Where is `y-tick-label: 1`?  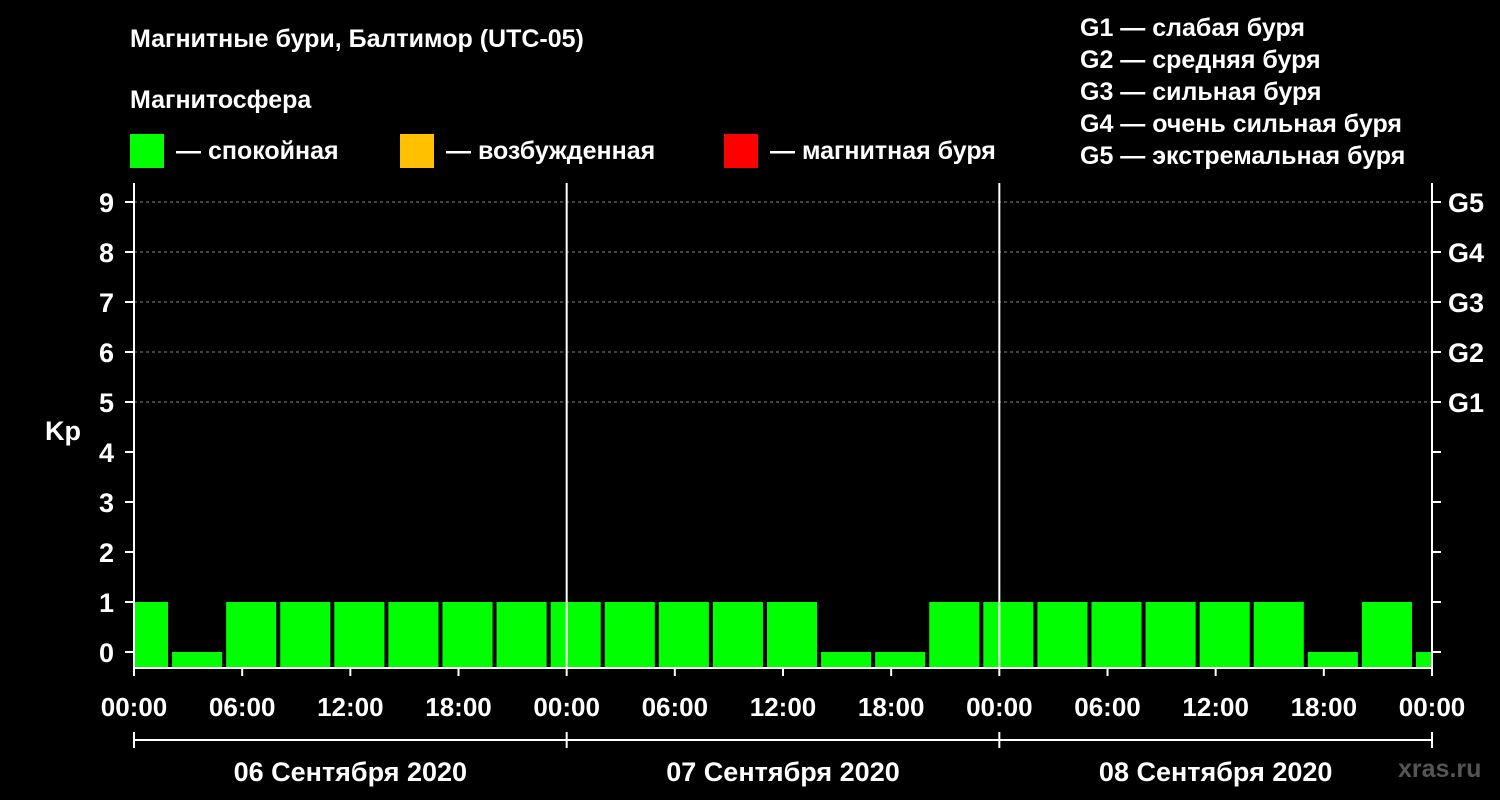 y-tick-label: 1 is located at coordinates (106, 603).